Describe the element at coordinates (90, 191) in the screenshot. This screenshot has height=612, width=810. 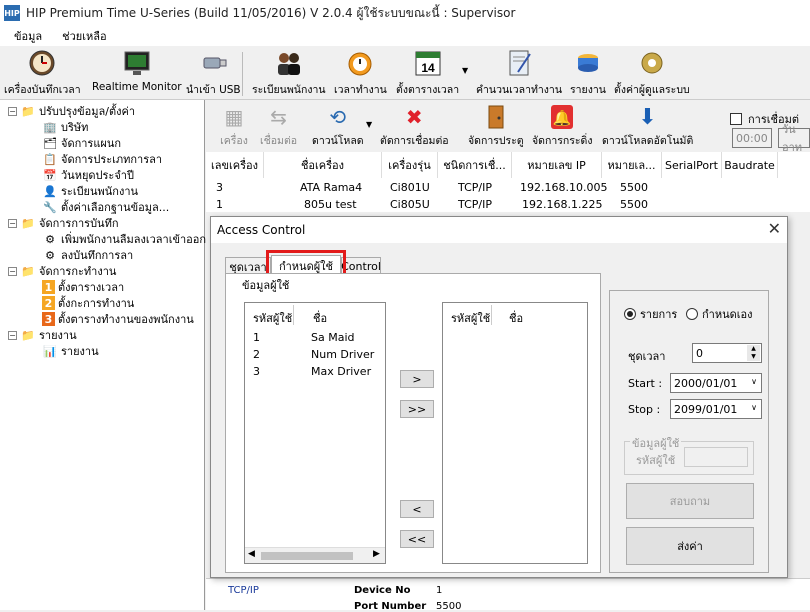
I see `tree-item-employee-records: 👤 ระเบียนพนักงาน` at that location.